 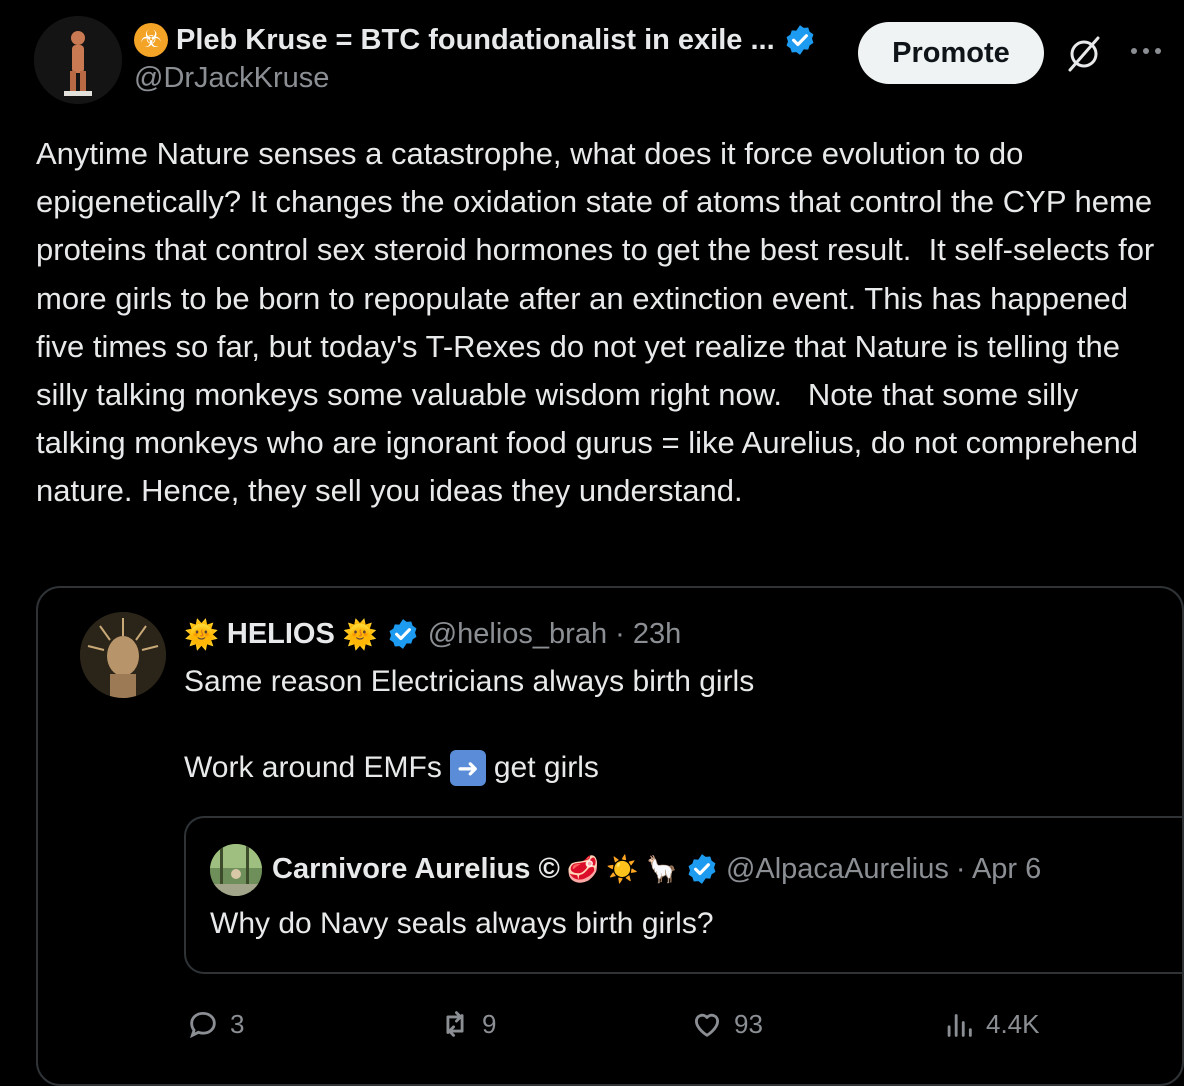 What do you see at coordinates (726, 1024) in the screenshot?
I see `like-button: 93` at bounding box center [726, 1024].